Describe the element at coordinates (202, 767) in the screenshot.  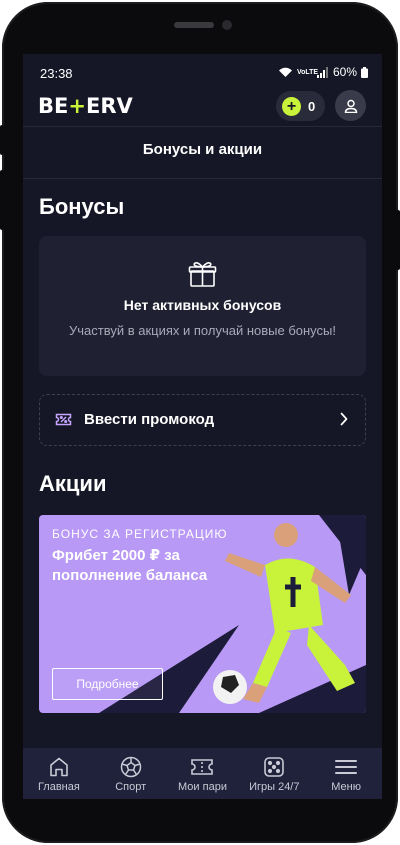
I see `ticket-icon` at that location.